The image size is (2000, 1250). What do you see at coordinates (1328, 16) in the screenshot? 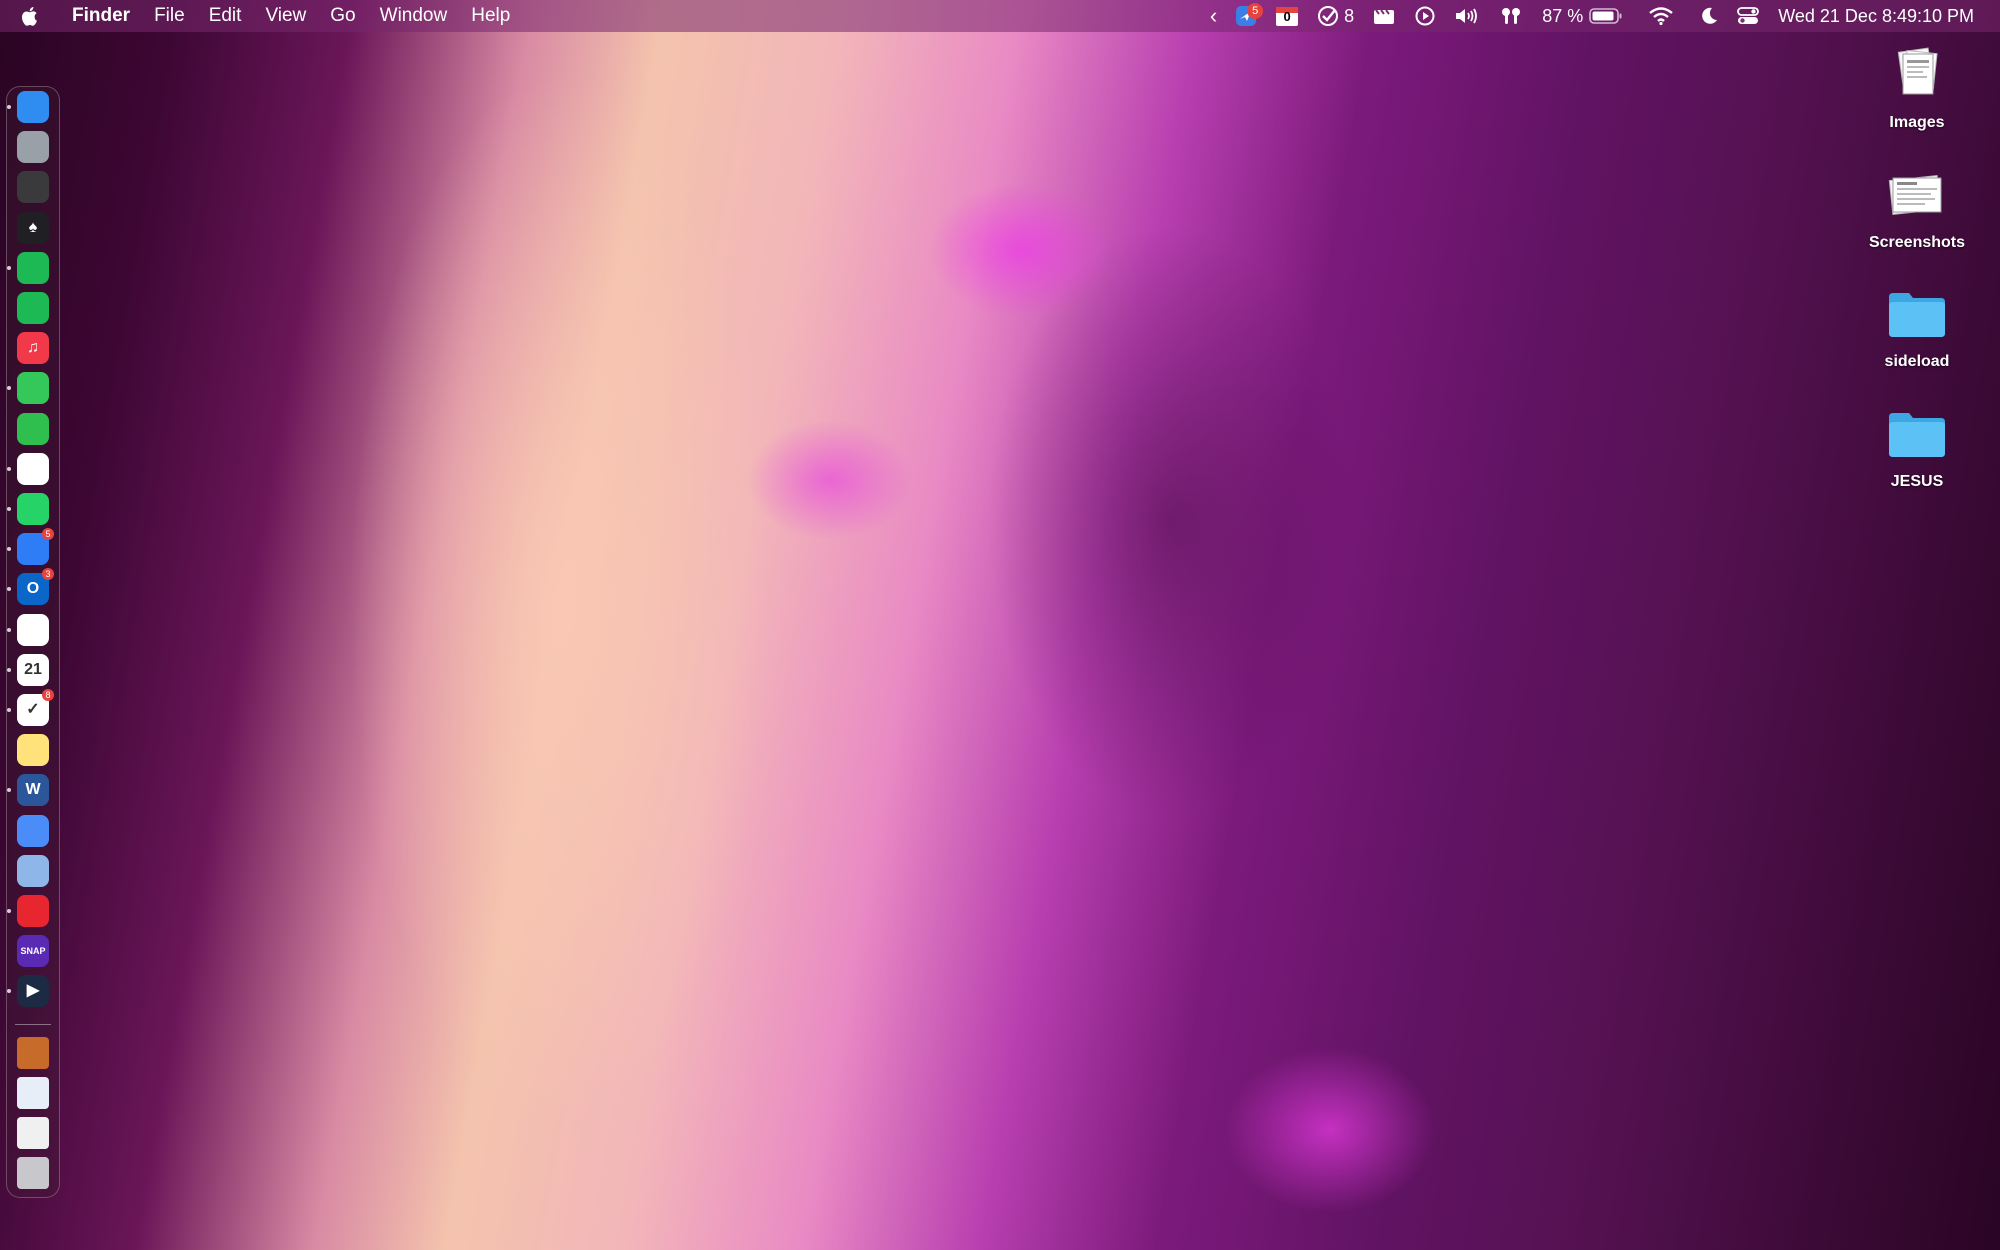
I see `checkmark-circle-icon` at bounding box center [1328, 16].